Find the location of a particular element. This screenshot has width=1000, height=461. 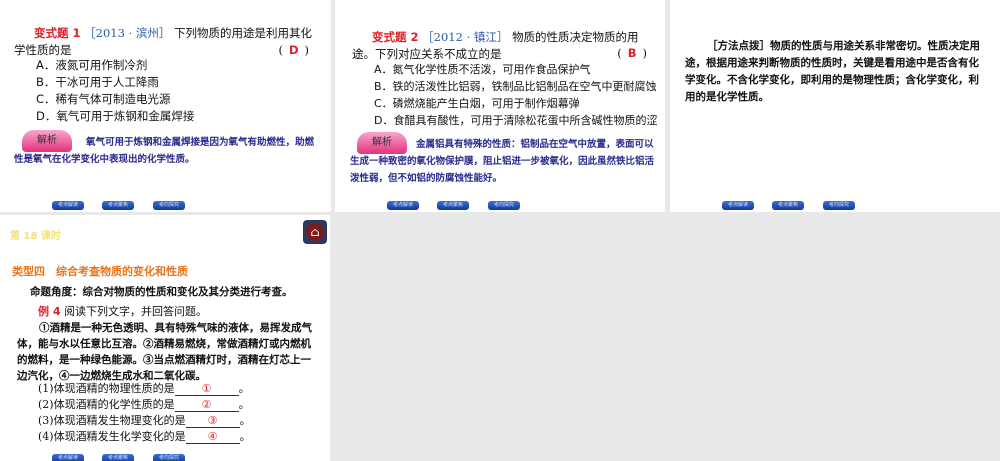

method-tip-label: ［方法点拨］ is located at coordinates (738, 46).